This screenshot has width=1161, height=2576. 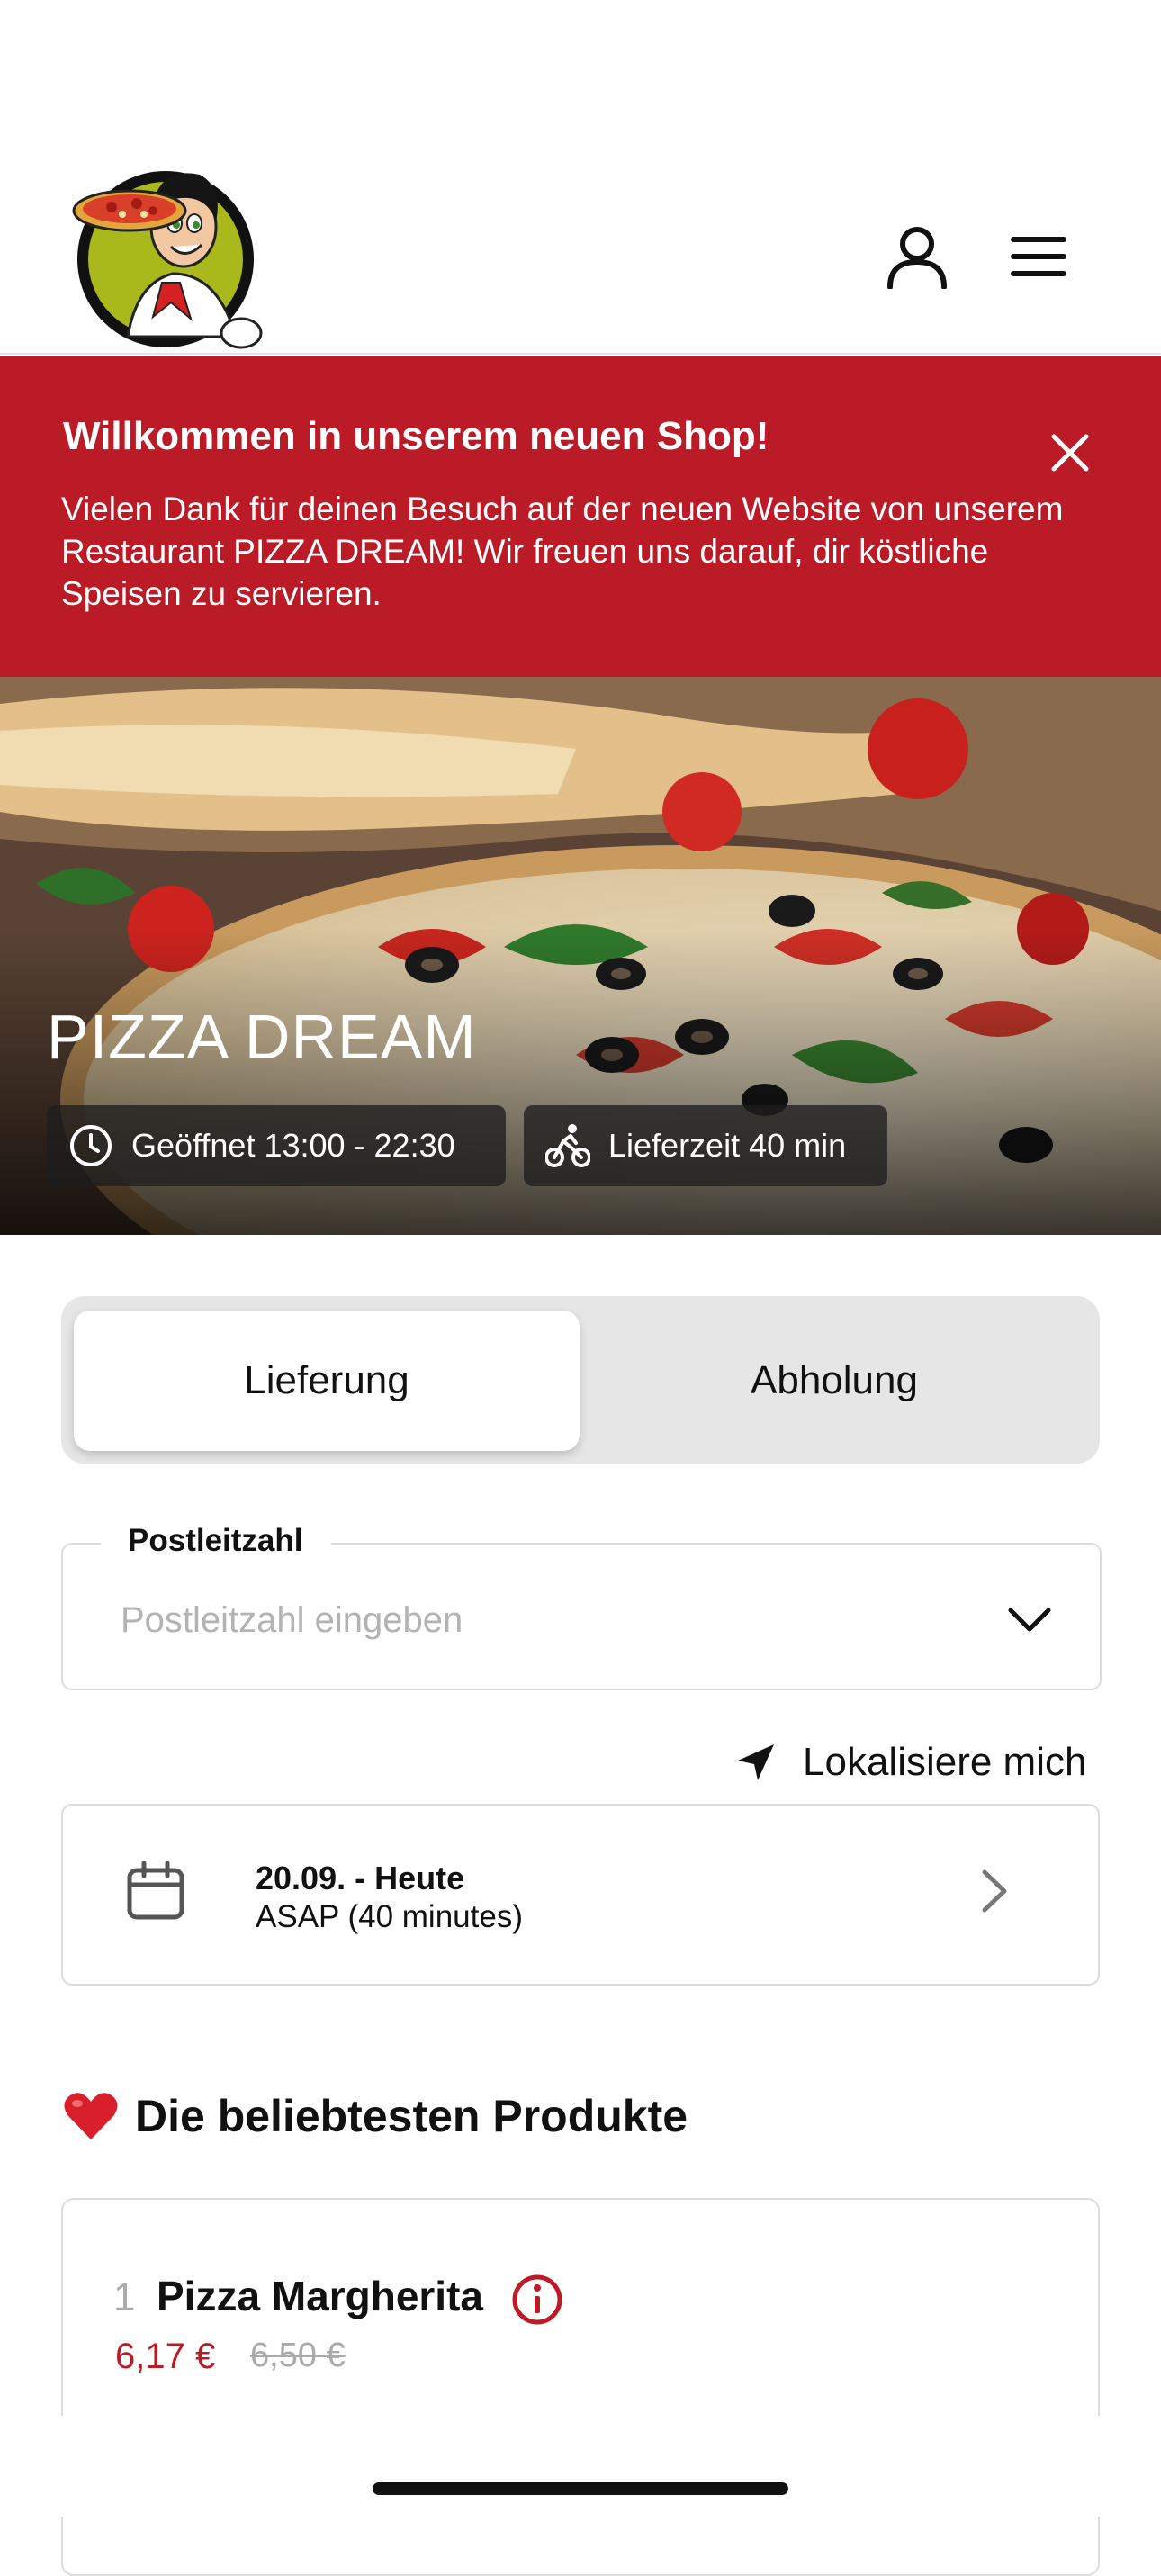 I want to click on postal-code-dropdown-button, so click(x=1029, y=1620).